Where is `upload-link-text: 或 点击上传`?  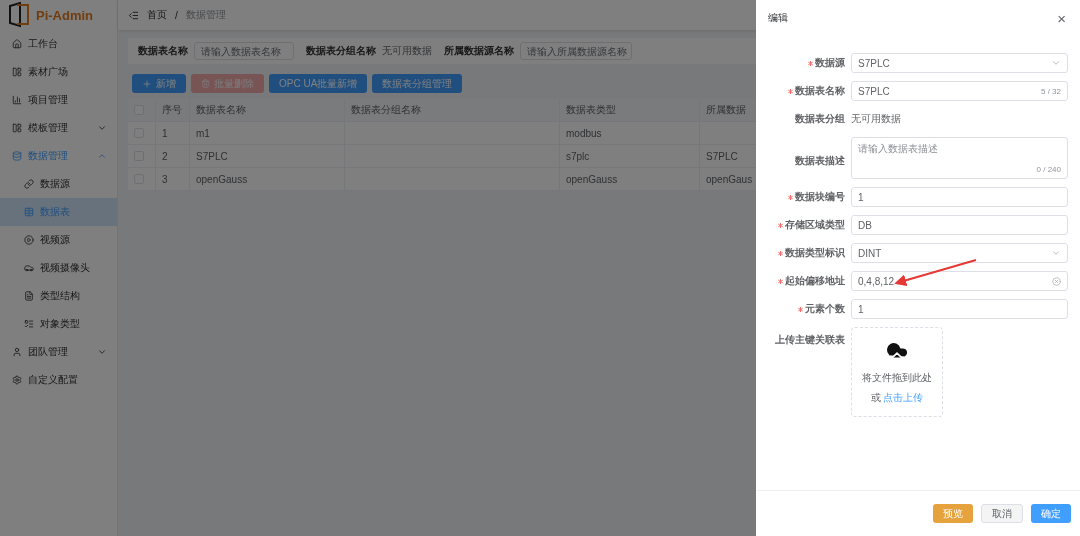 upload-link-text: 或 点击上传 is located at coordinates (897, 398).